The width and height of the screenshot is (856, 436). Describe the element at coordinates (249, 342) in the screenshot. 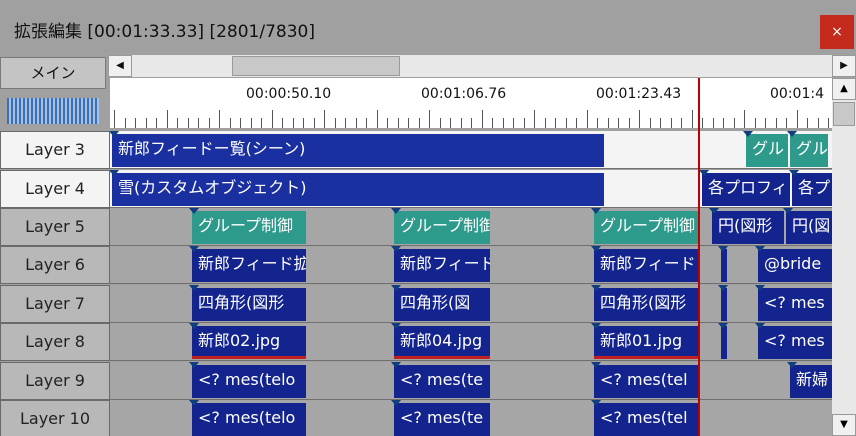

I see `timeline-clip: 新郎02.jpg` at that location.